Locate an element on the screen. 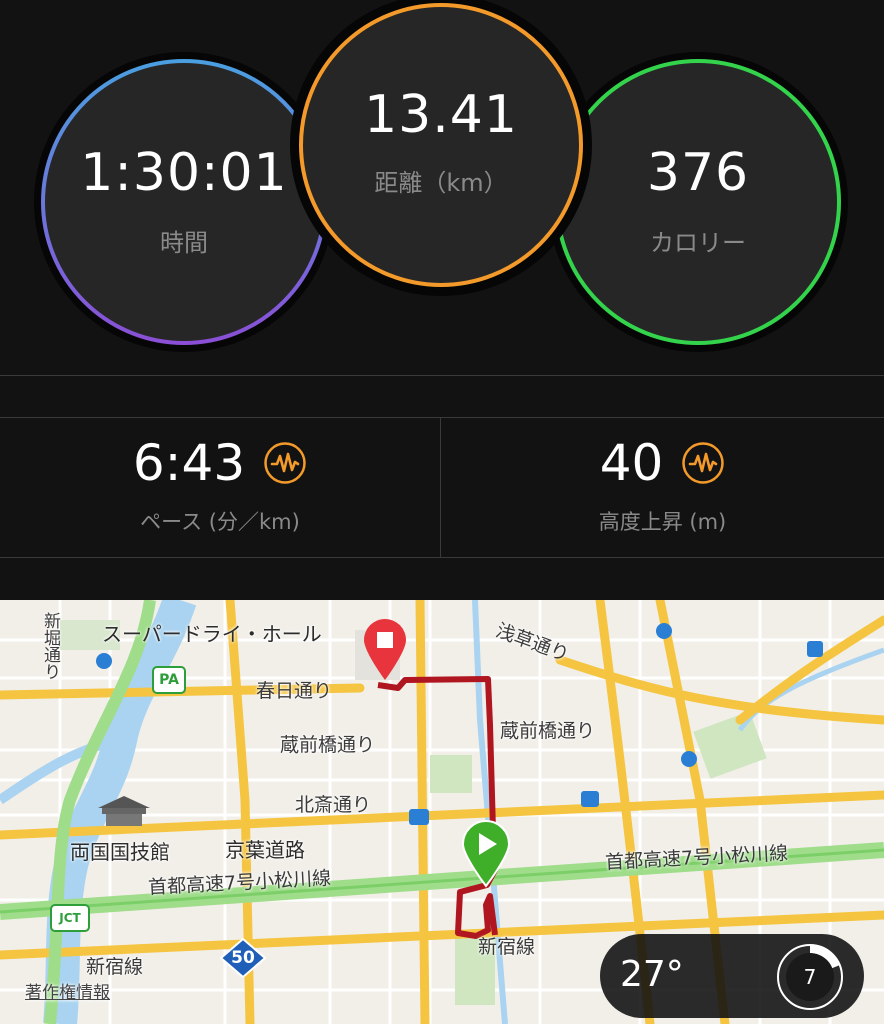 This screenshot has width=884, height=1024. map-label-hokusai: 北斎通り is located at coordinates (333, 805).